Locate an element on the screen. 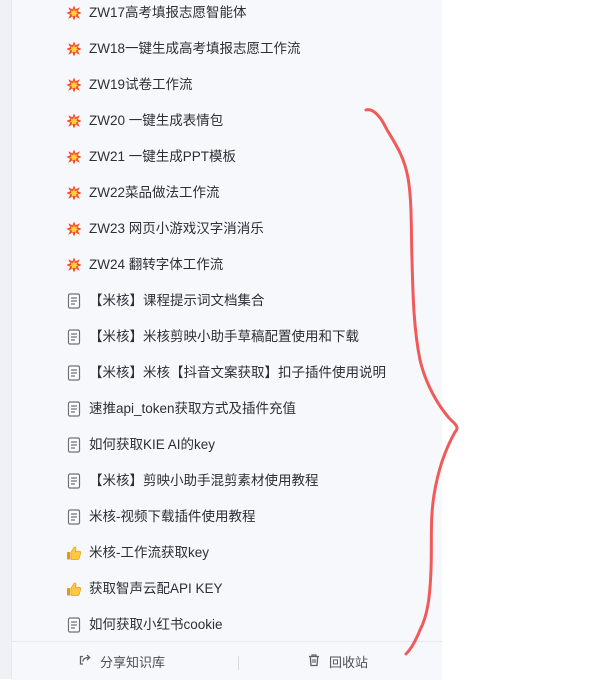  list-item-label: 【米核】米核剪映小助手草稿配置使用和下载 is located at coordinates (224, 336).